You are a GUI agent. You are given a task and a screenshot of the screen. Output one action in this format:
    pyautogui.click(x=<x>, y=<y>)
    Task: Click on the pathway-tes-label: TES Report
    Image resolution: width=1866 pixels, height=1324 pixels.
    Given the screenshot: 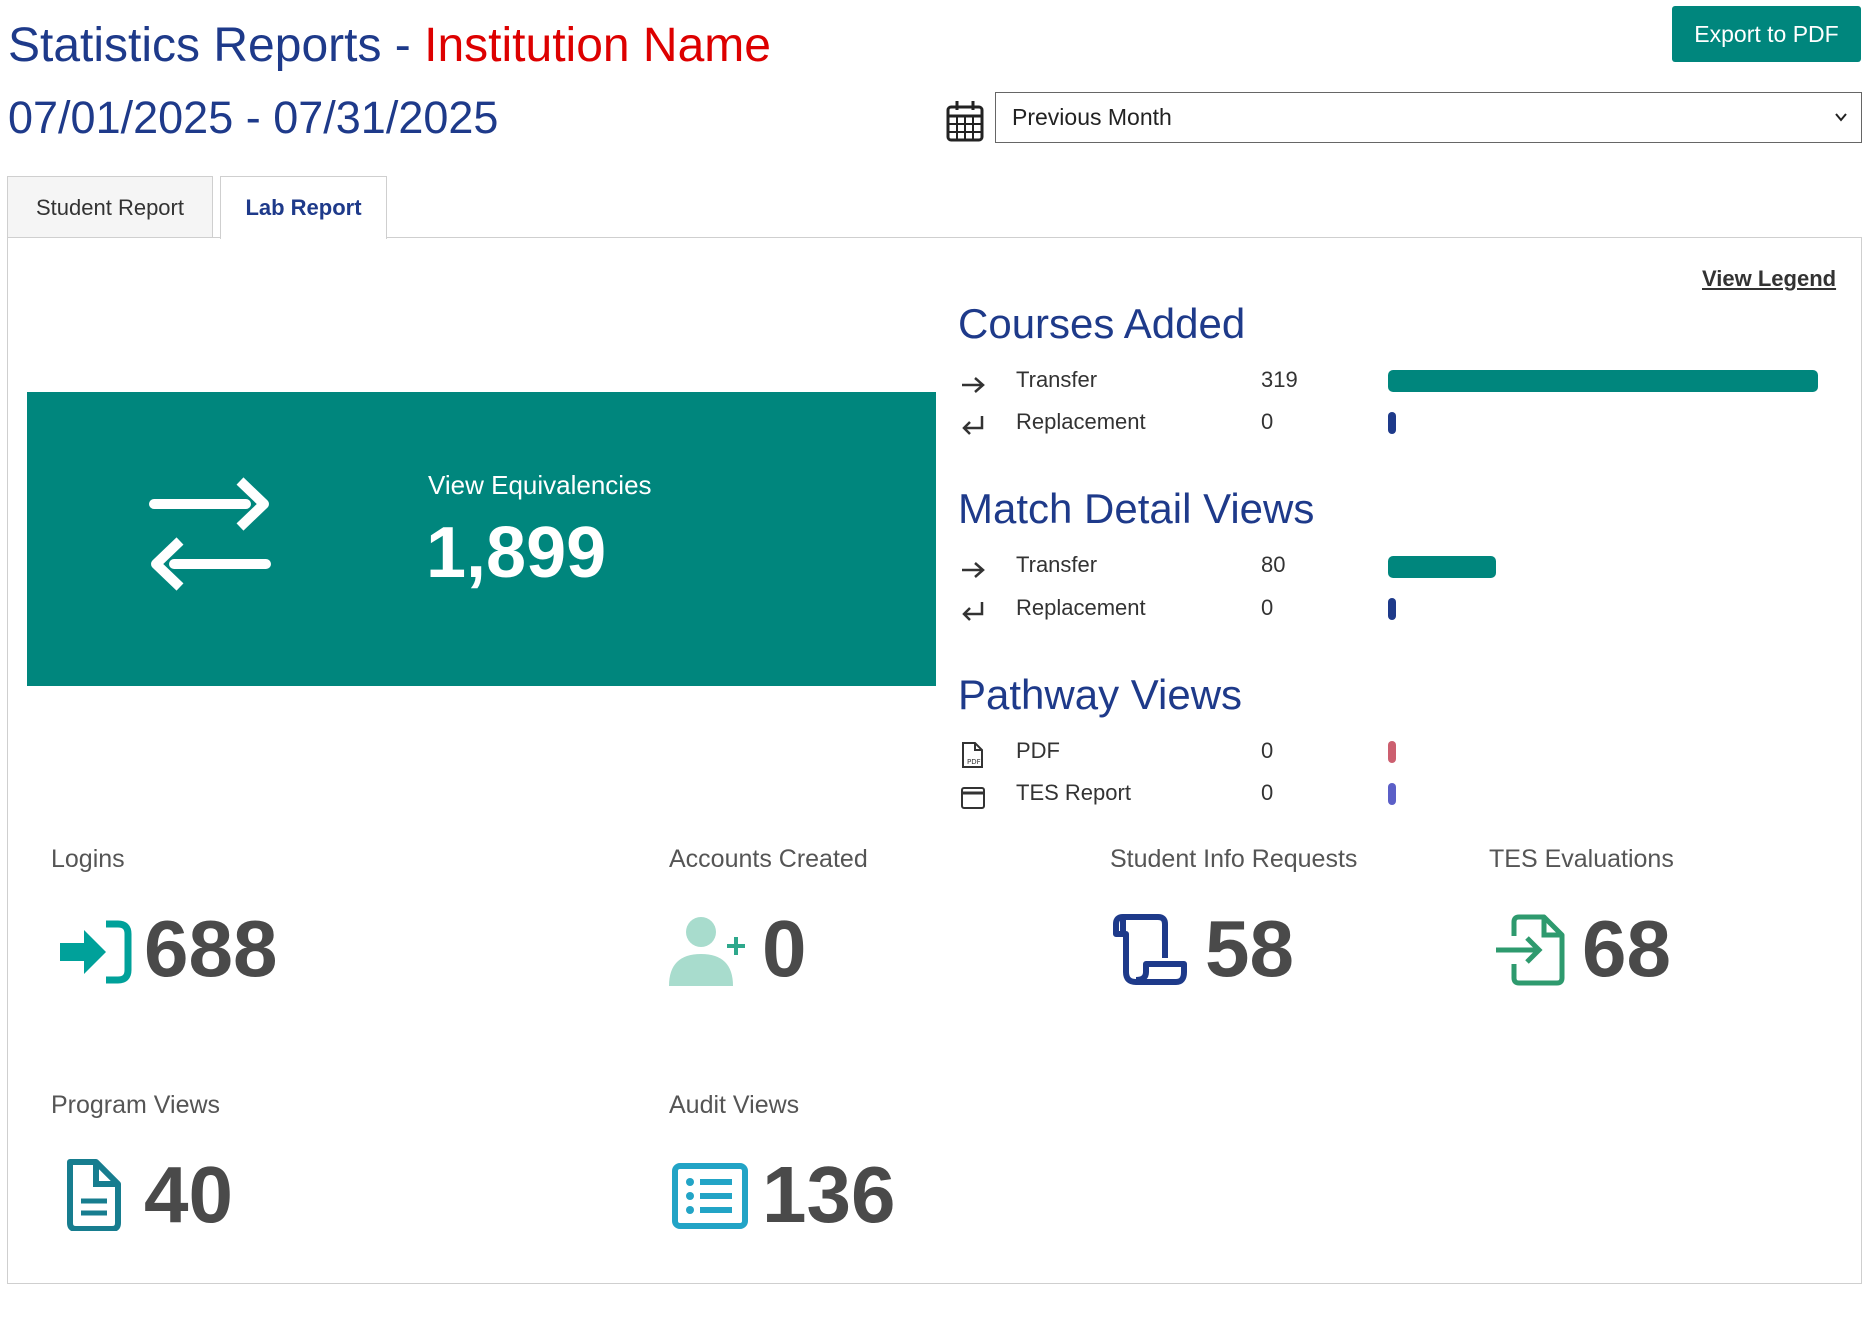 What is the action you would take?
    pyautogui.click(x=1073, y=792)
    